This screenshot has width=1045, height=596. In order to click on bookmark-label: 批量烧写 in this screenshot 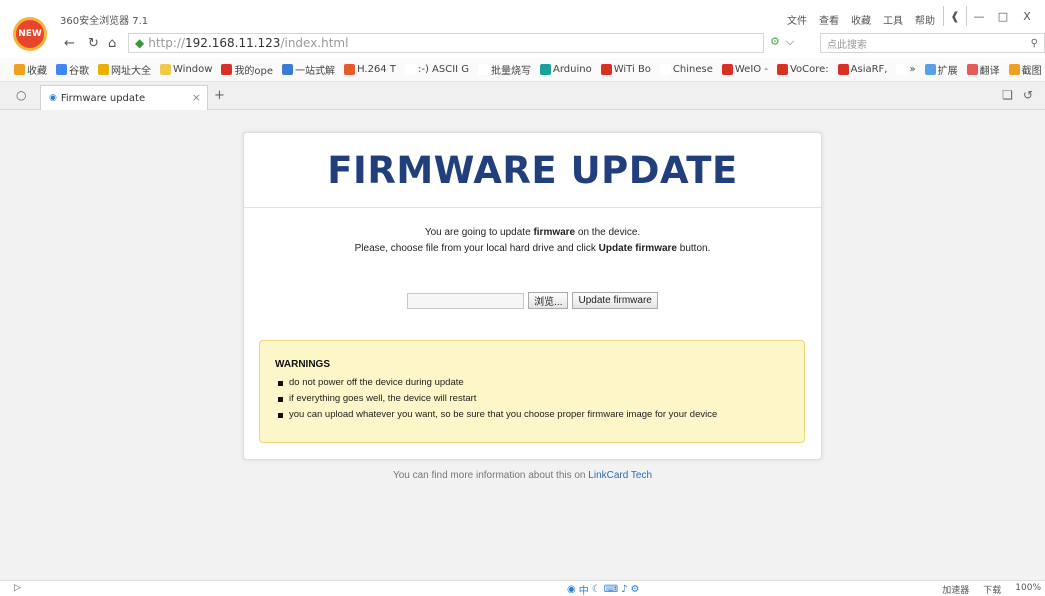, I will do `click(511, 71)`.